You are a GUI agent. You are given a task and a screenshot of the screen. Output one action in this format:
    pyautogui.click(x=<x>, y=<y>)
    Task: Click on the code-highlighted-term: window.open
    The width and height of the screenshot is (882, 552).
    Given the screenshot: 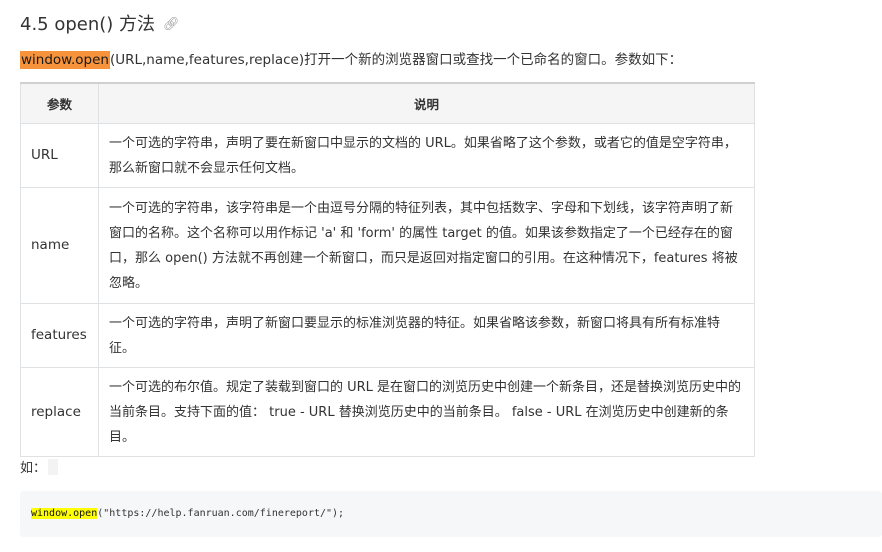 What is the action you would take?
    pyautogui.click(x=64, y=513)
    